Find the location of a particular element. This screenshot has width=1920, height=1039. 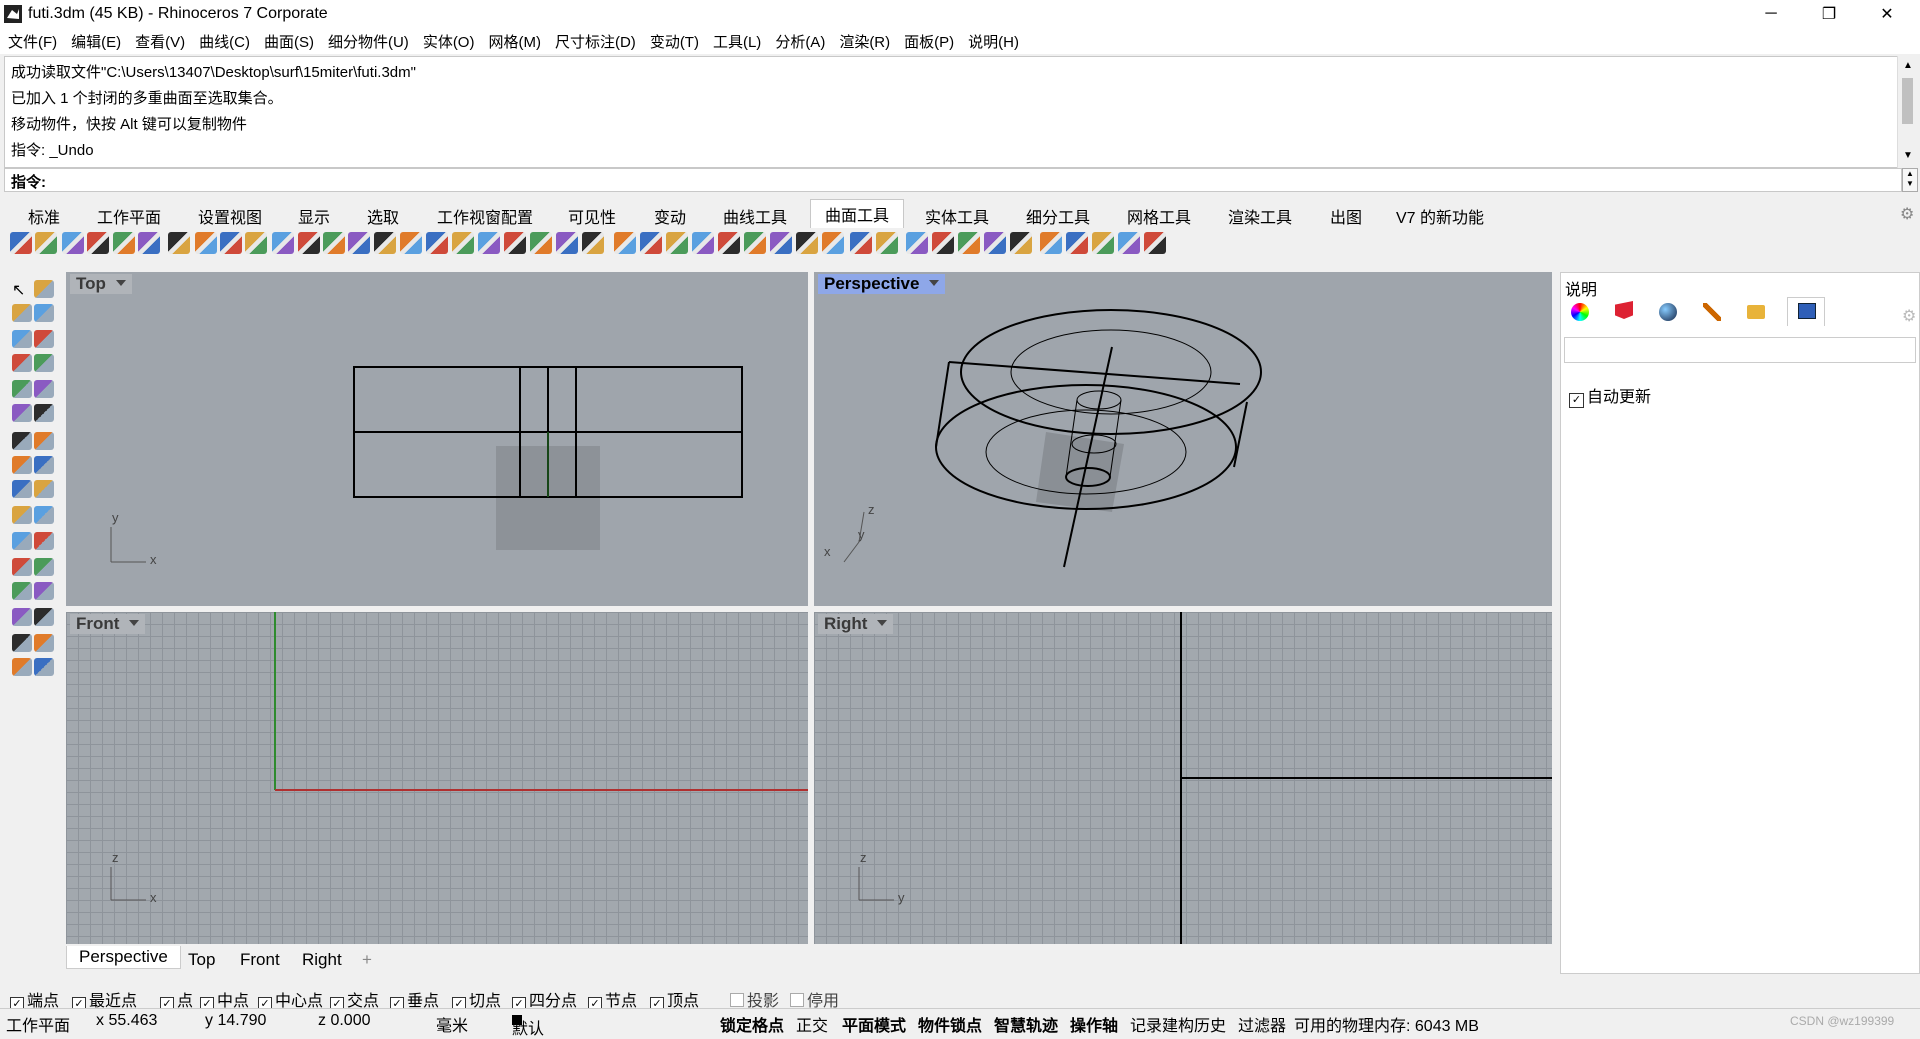

tab-viewport-layout: 工作视窗配置 is located at coordinates (485, 216).